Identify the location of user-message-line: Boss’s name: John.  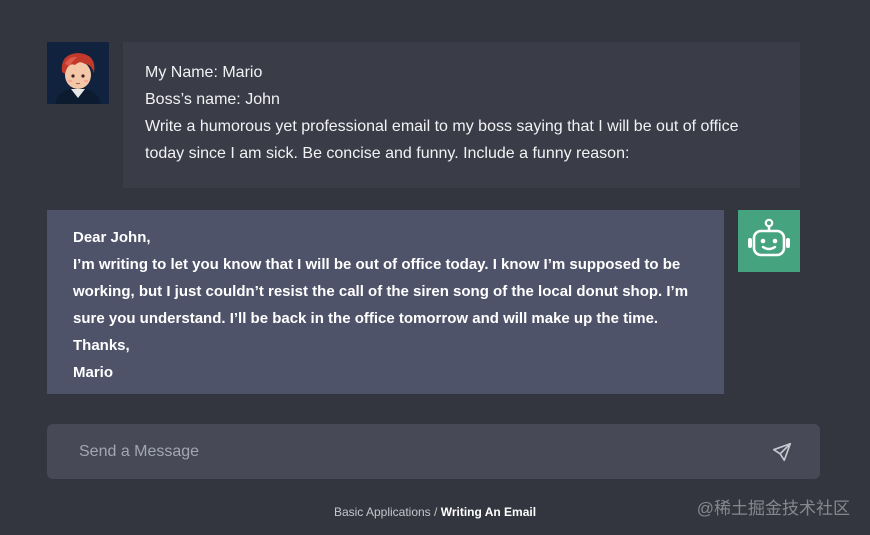
(212, 99).